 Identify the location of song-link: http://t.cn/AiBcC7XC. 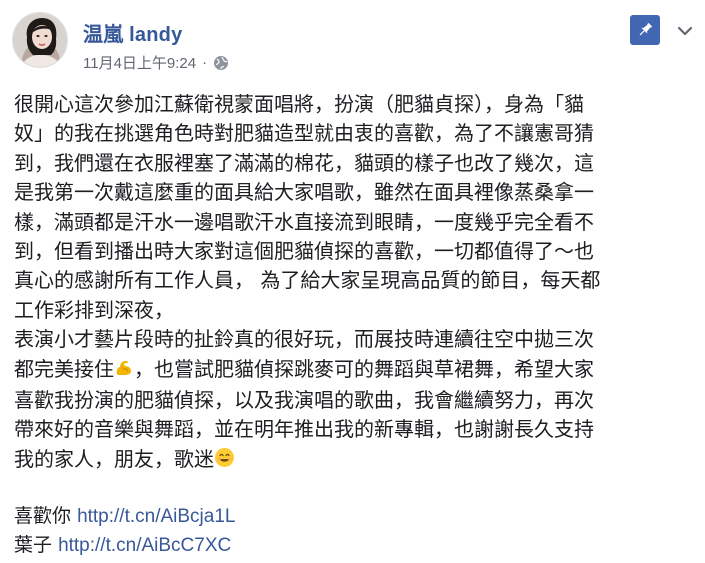
(144, 545).